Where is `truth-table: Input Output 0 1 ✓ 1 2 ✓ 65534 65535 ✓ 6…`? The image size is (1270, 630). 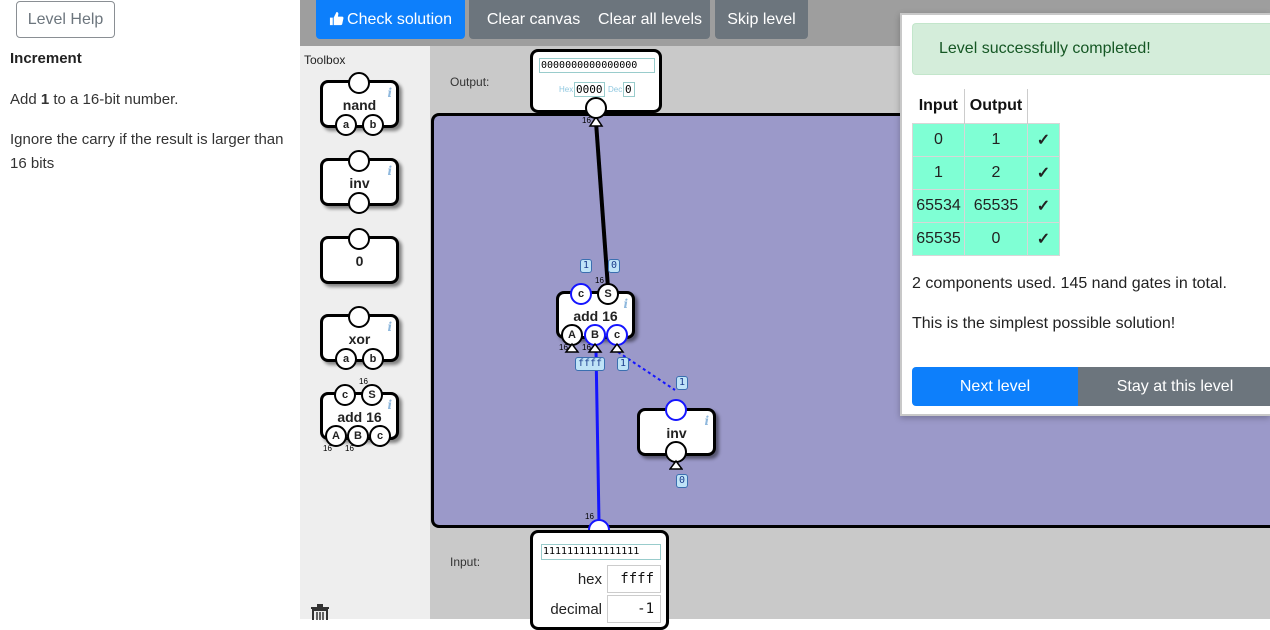 truth-table: Input Output 0 1 ✓ 1 2 ✓ 65534 65535 ✓ 6… is located at coordinates (986, 172).